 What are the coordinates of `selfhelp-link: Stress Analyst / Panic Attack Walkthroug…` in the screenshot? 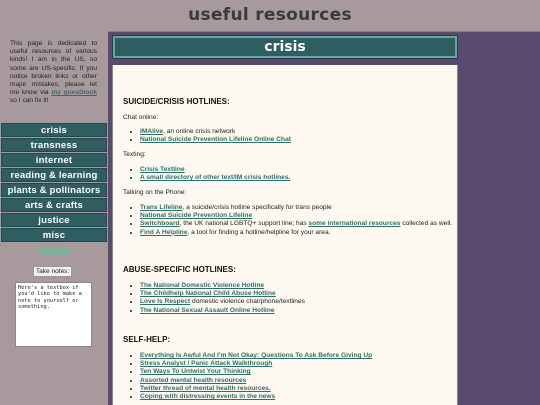 It's located at (206, 363).